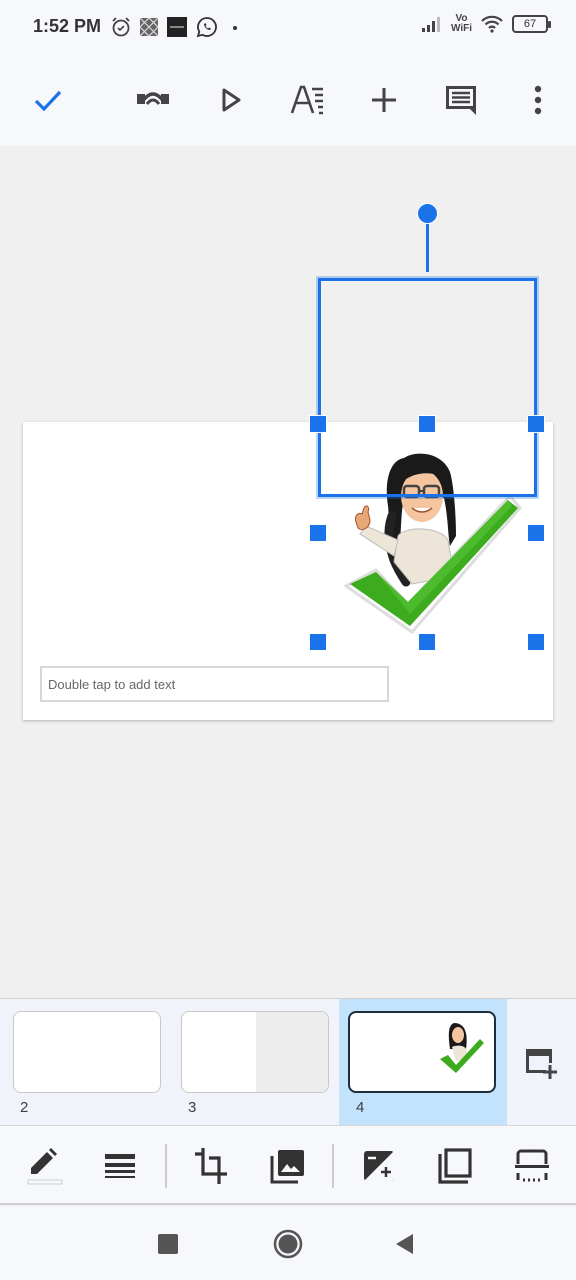 This screenshot has width=576, height=1280. Describe the element at coordinates (427, 424) in the screenshot. I see `resize-handle-top` at that location.